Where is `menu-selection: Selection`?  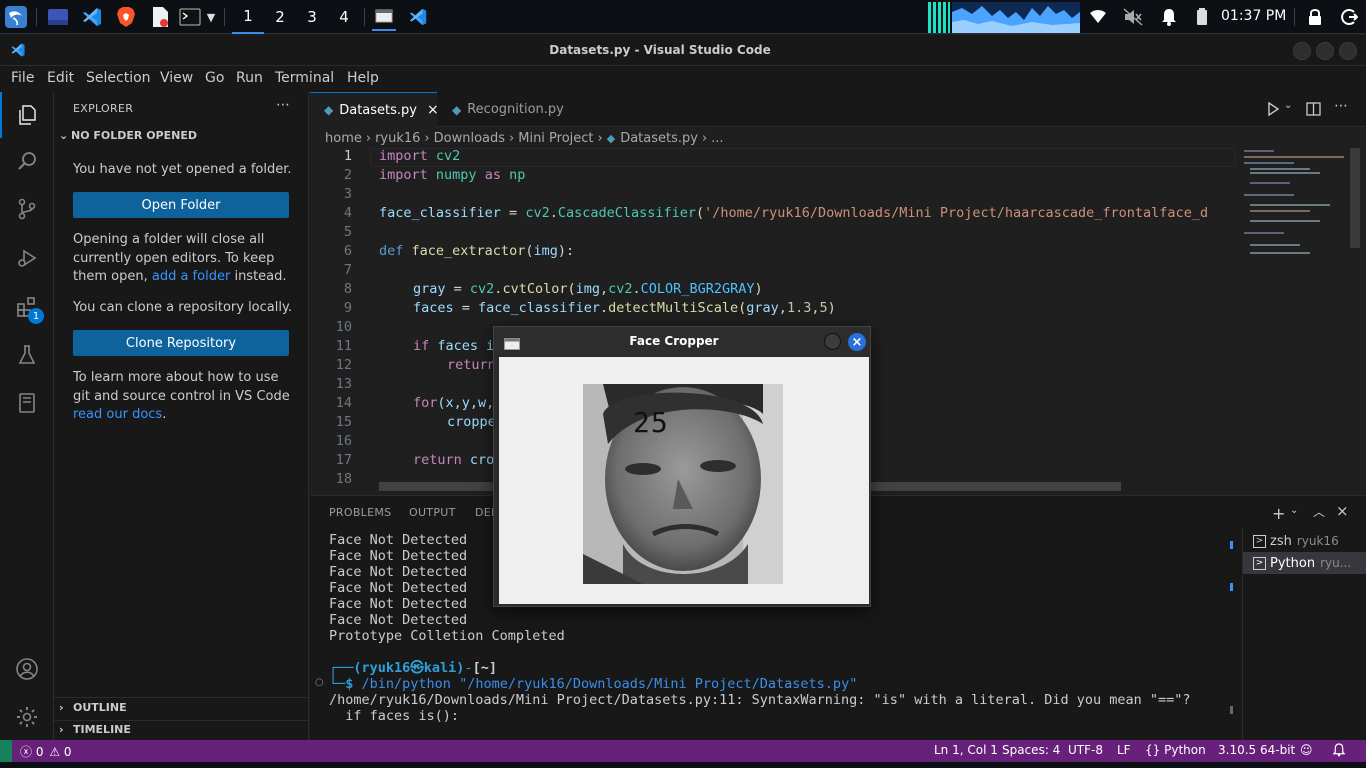
menu-selection: Selection is located at coordinates (118, 78).